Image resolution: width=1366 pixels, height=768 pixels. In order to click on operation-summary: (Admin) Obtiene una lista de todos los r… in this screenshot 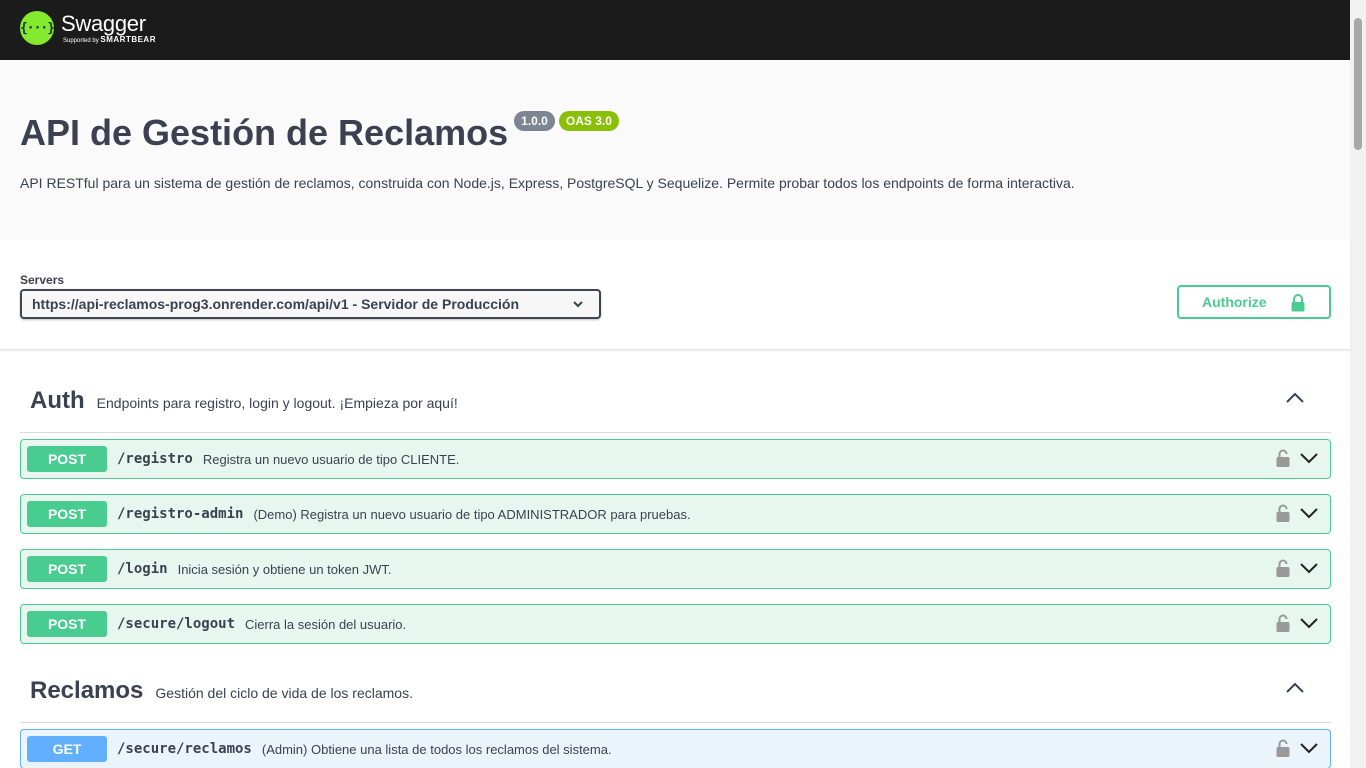, I will do `click(436, 749)`.